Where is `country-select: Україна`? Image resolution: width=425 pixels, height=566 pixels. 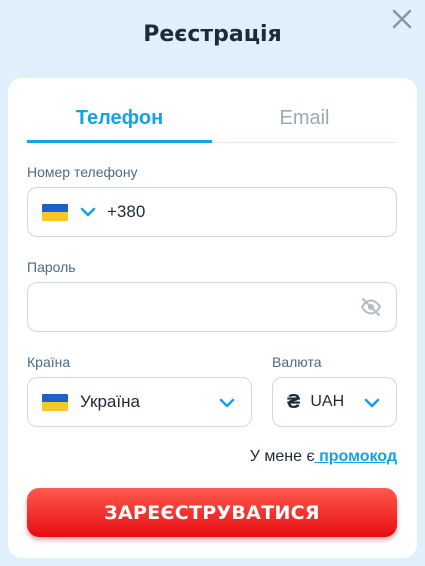 country-select: Україна is located at coordinates (139, 402).